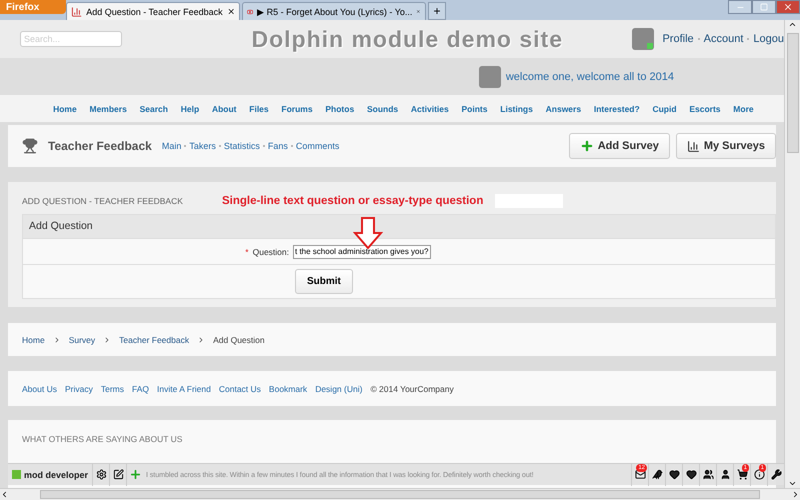 The width and height of the screenshot is (800, 500). Describe the element at coordinates (65, 109) in the screenshot. I see `nav-link: Home` at that location.